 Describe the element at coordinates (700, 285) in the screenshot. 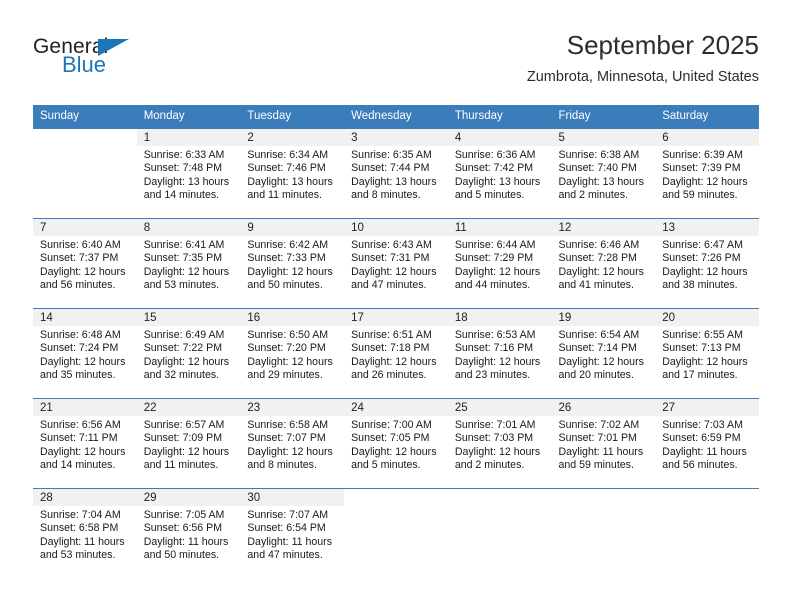

I see `daylight-text-line2: and 38 minutes.` at that location.